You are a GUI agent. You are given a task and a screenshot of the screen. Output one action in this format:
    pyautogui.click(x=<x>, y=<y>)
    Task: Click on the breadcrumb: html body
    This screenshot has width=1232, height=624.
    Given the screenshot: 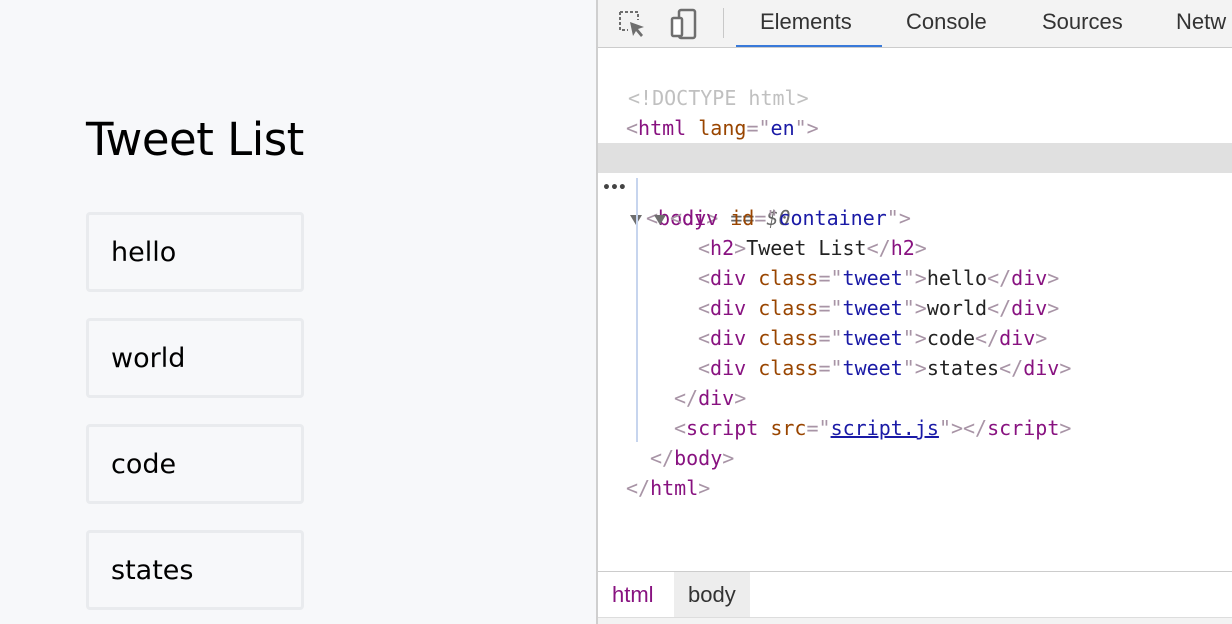 What is the action you would take?
    pyautogui.click(x=915, y=594)
    